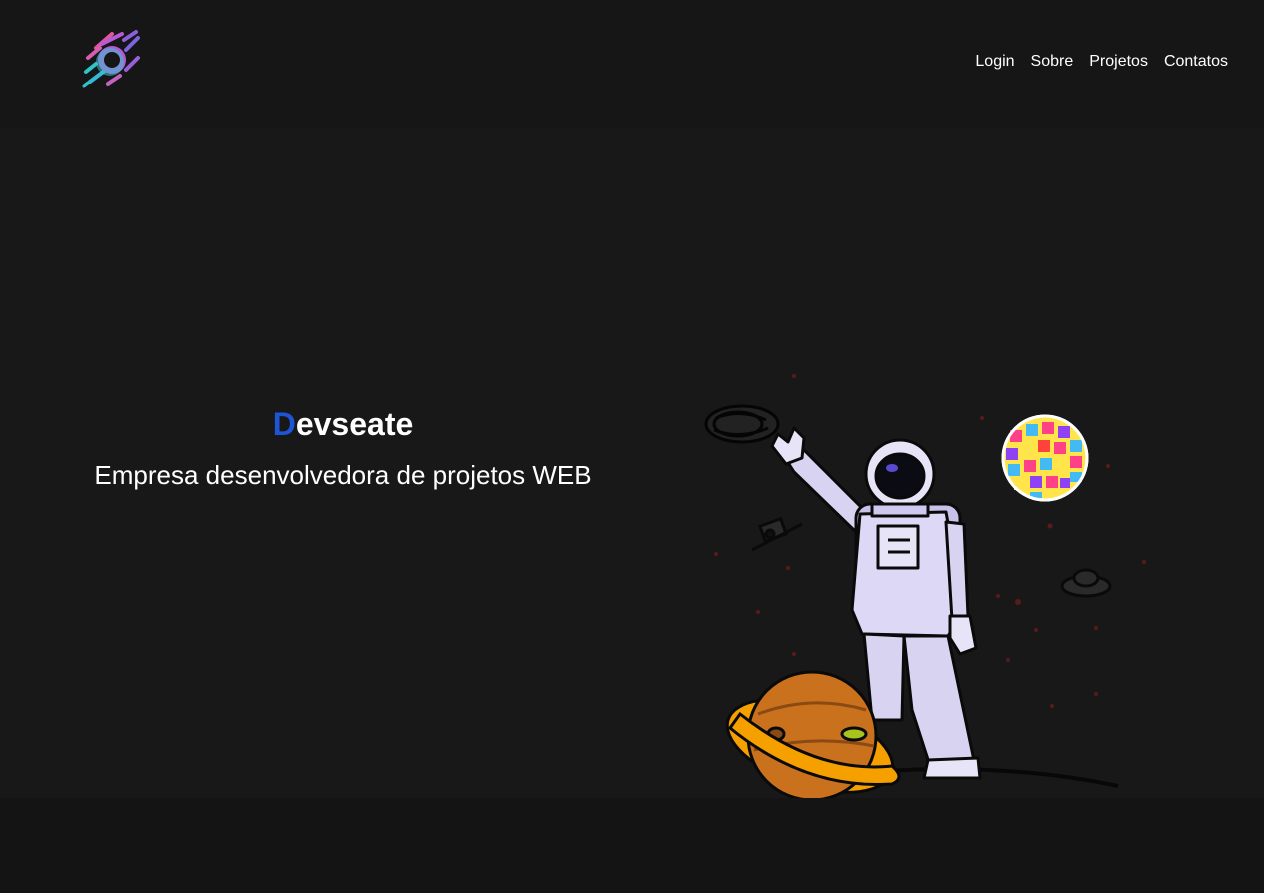 The image size is (1264, 893). Describe the element at coordinates (994, 62) in the screenshot. I see `nav-login-link: Login` at that location.